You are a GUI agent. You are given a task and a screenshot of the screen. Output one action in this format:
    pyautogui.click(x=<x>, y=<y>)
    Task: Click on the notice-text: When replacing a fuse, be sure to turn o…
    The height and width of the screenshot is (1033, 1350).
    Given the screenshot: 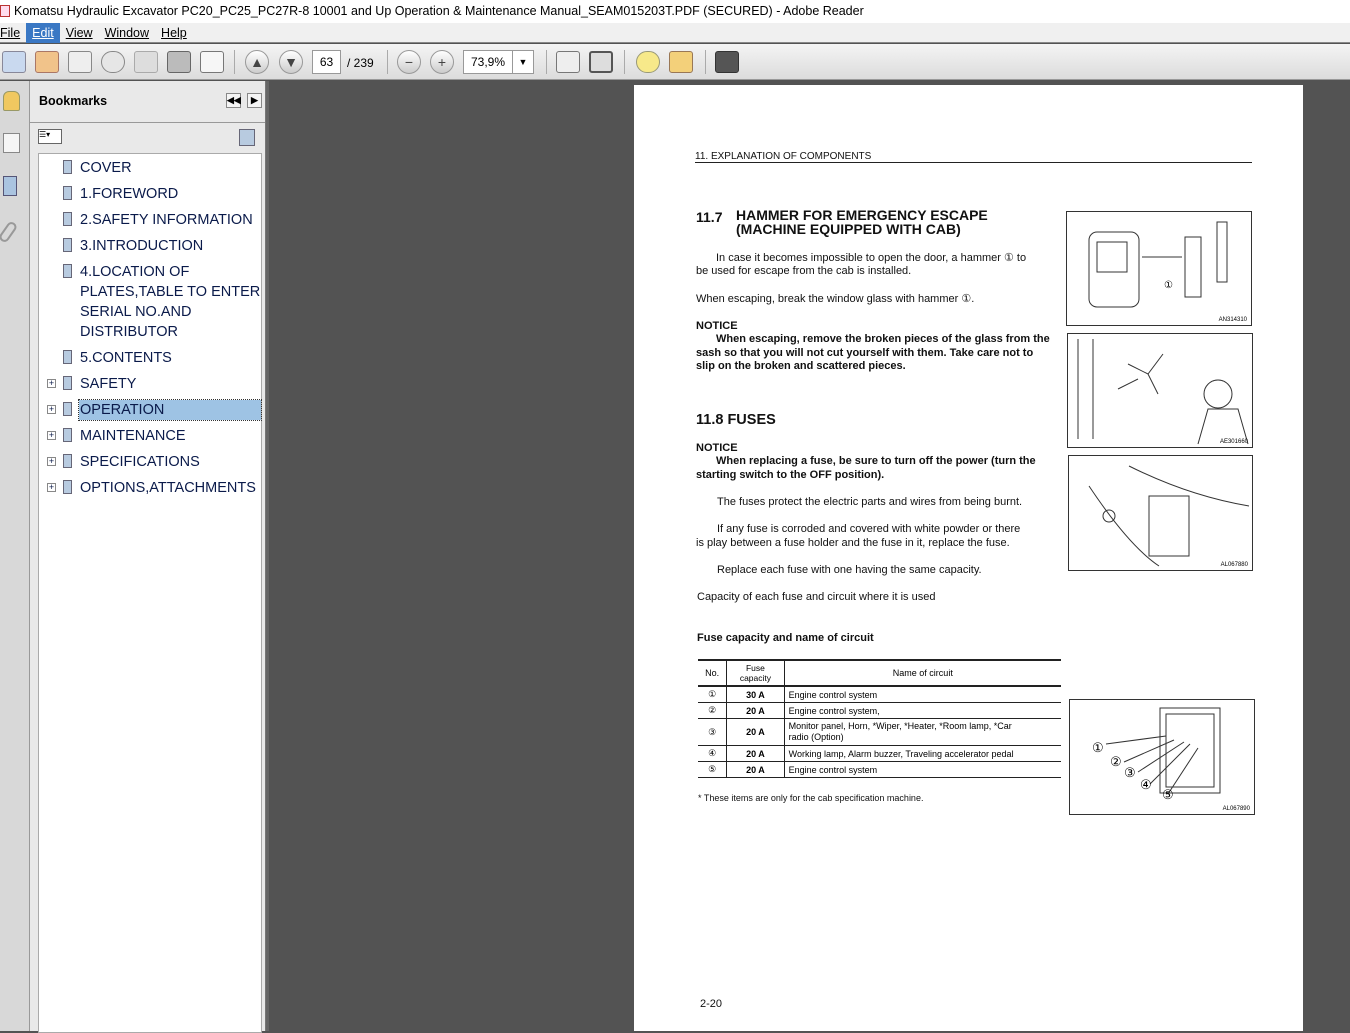 What is the action you would take?
    pyautogui.click(x=876, y=461)
    